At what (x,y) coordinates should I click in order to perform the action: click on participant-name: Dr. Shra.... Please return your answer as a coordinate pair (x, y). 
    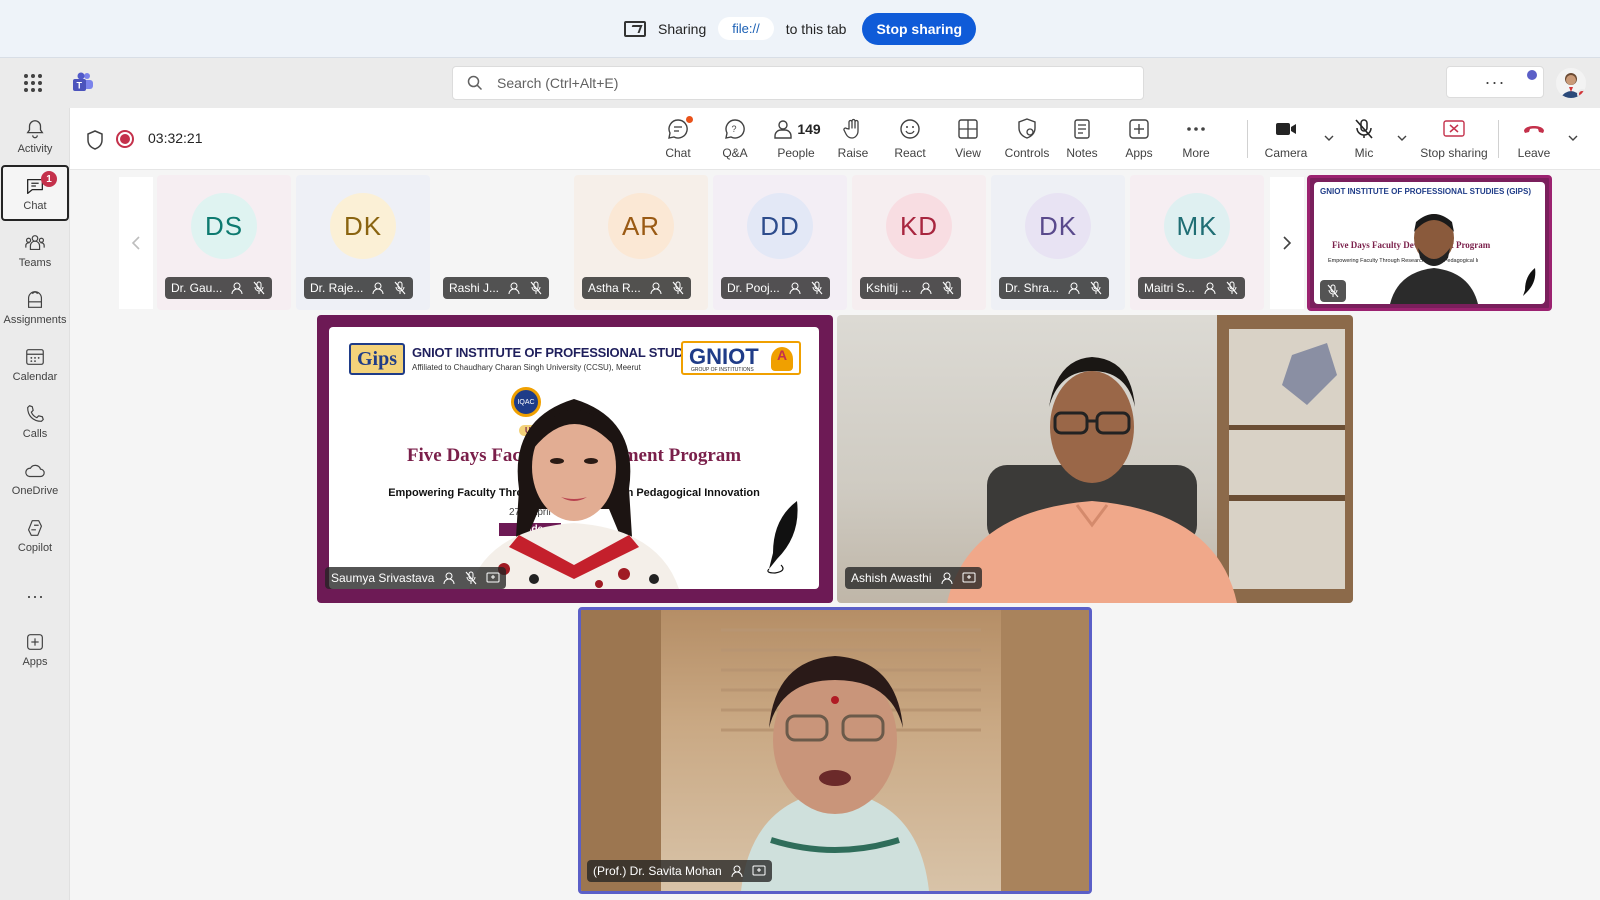
    Looking at the image, I should click on (1032, 288).